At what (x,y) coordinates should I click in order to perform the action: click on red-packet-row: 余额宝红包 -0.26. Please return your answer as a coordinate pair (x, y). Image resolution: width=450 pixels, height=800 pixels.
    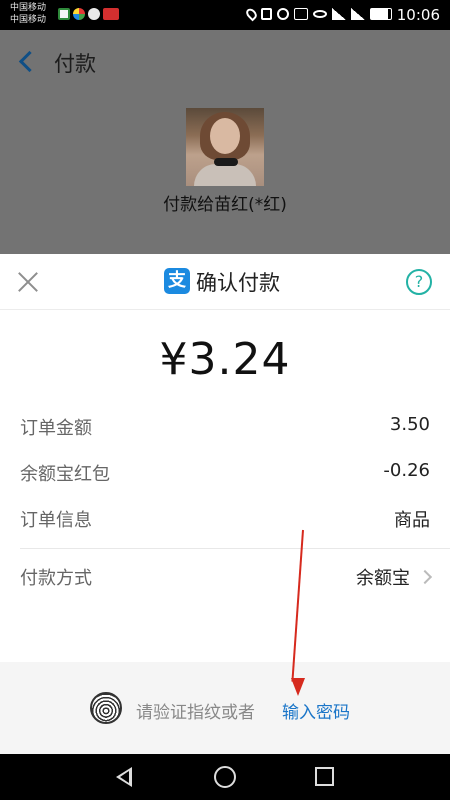
    Looking at the image, I should click on (225, 473).